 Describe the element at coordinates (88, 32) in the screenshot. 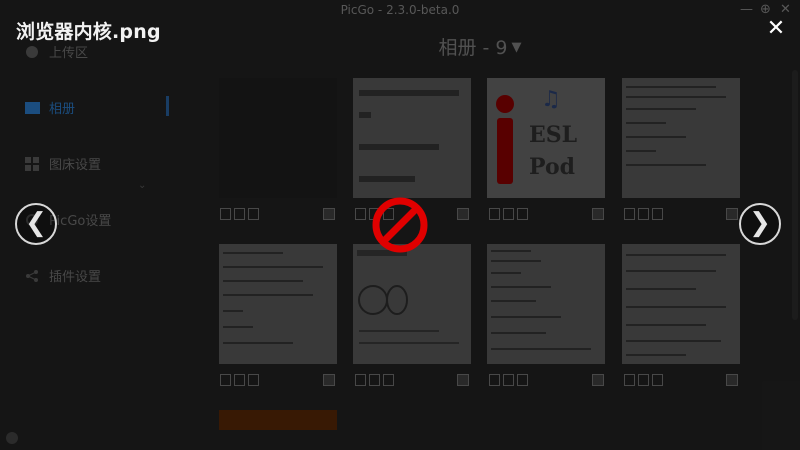

I see `image-filename: 浏览器内核.png` at that location.